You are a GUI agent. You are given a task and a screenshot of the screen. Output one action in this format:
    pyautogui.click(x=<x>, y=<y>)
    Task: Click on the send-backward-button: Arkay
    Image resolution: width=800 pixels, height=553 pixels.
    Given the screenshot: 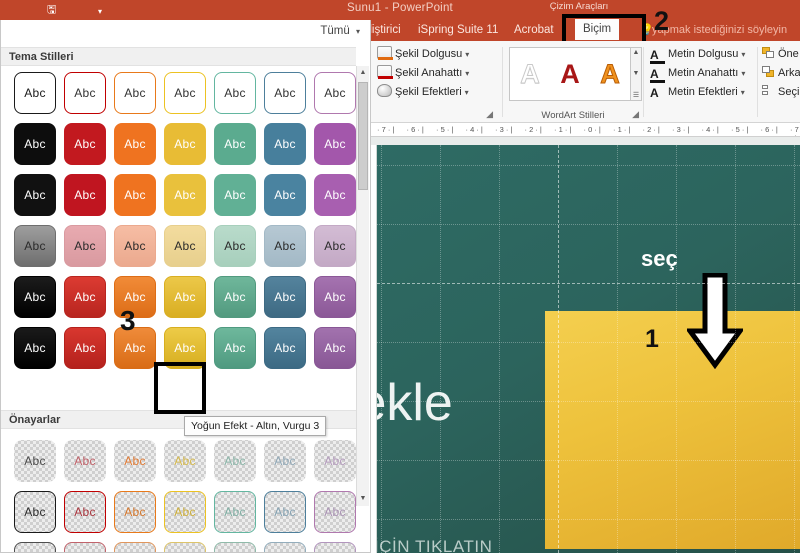 What is the action you would take?
    pyautogui.click(x=781, y=73)
    